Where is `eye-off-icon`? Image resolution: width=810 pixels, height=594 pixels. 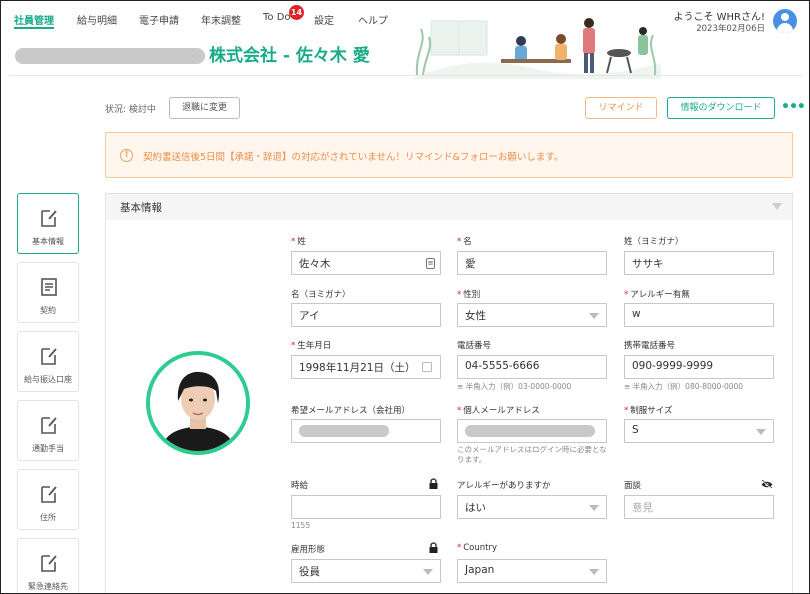 eye-off-icon is located at coordinates (767, 484).